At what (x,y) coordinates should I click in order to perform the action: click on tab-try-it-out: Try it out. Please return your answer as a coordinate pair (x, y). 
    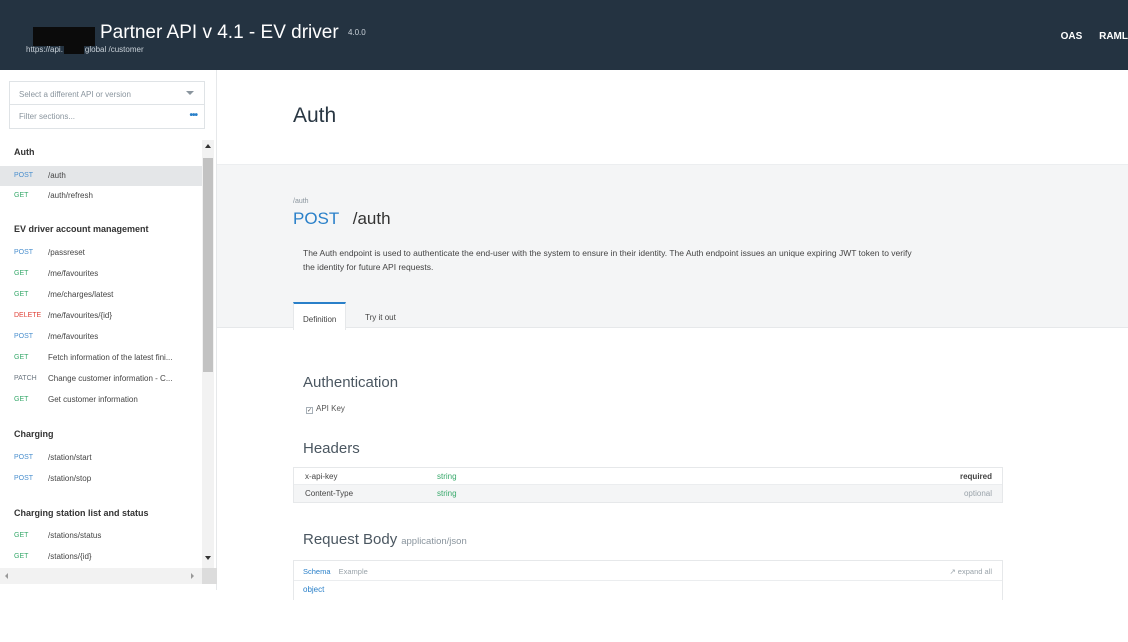
    Looking at the image, I should click on (380, 315).